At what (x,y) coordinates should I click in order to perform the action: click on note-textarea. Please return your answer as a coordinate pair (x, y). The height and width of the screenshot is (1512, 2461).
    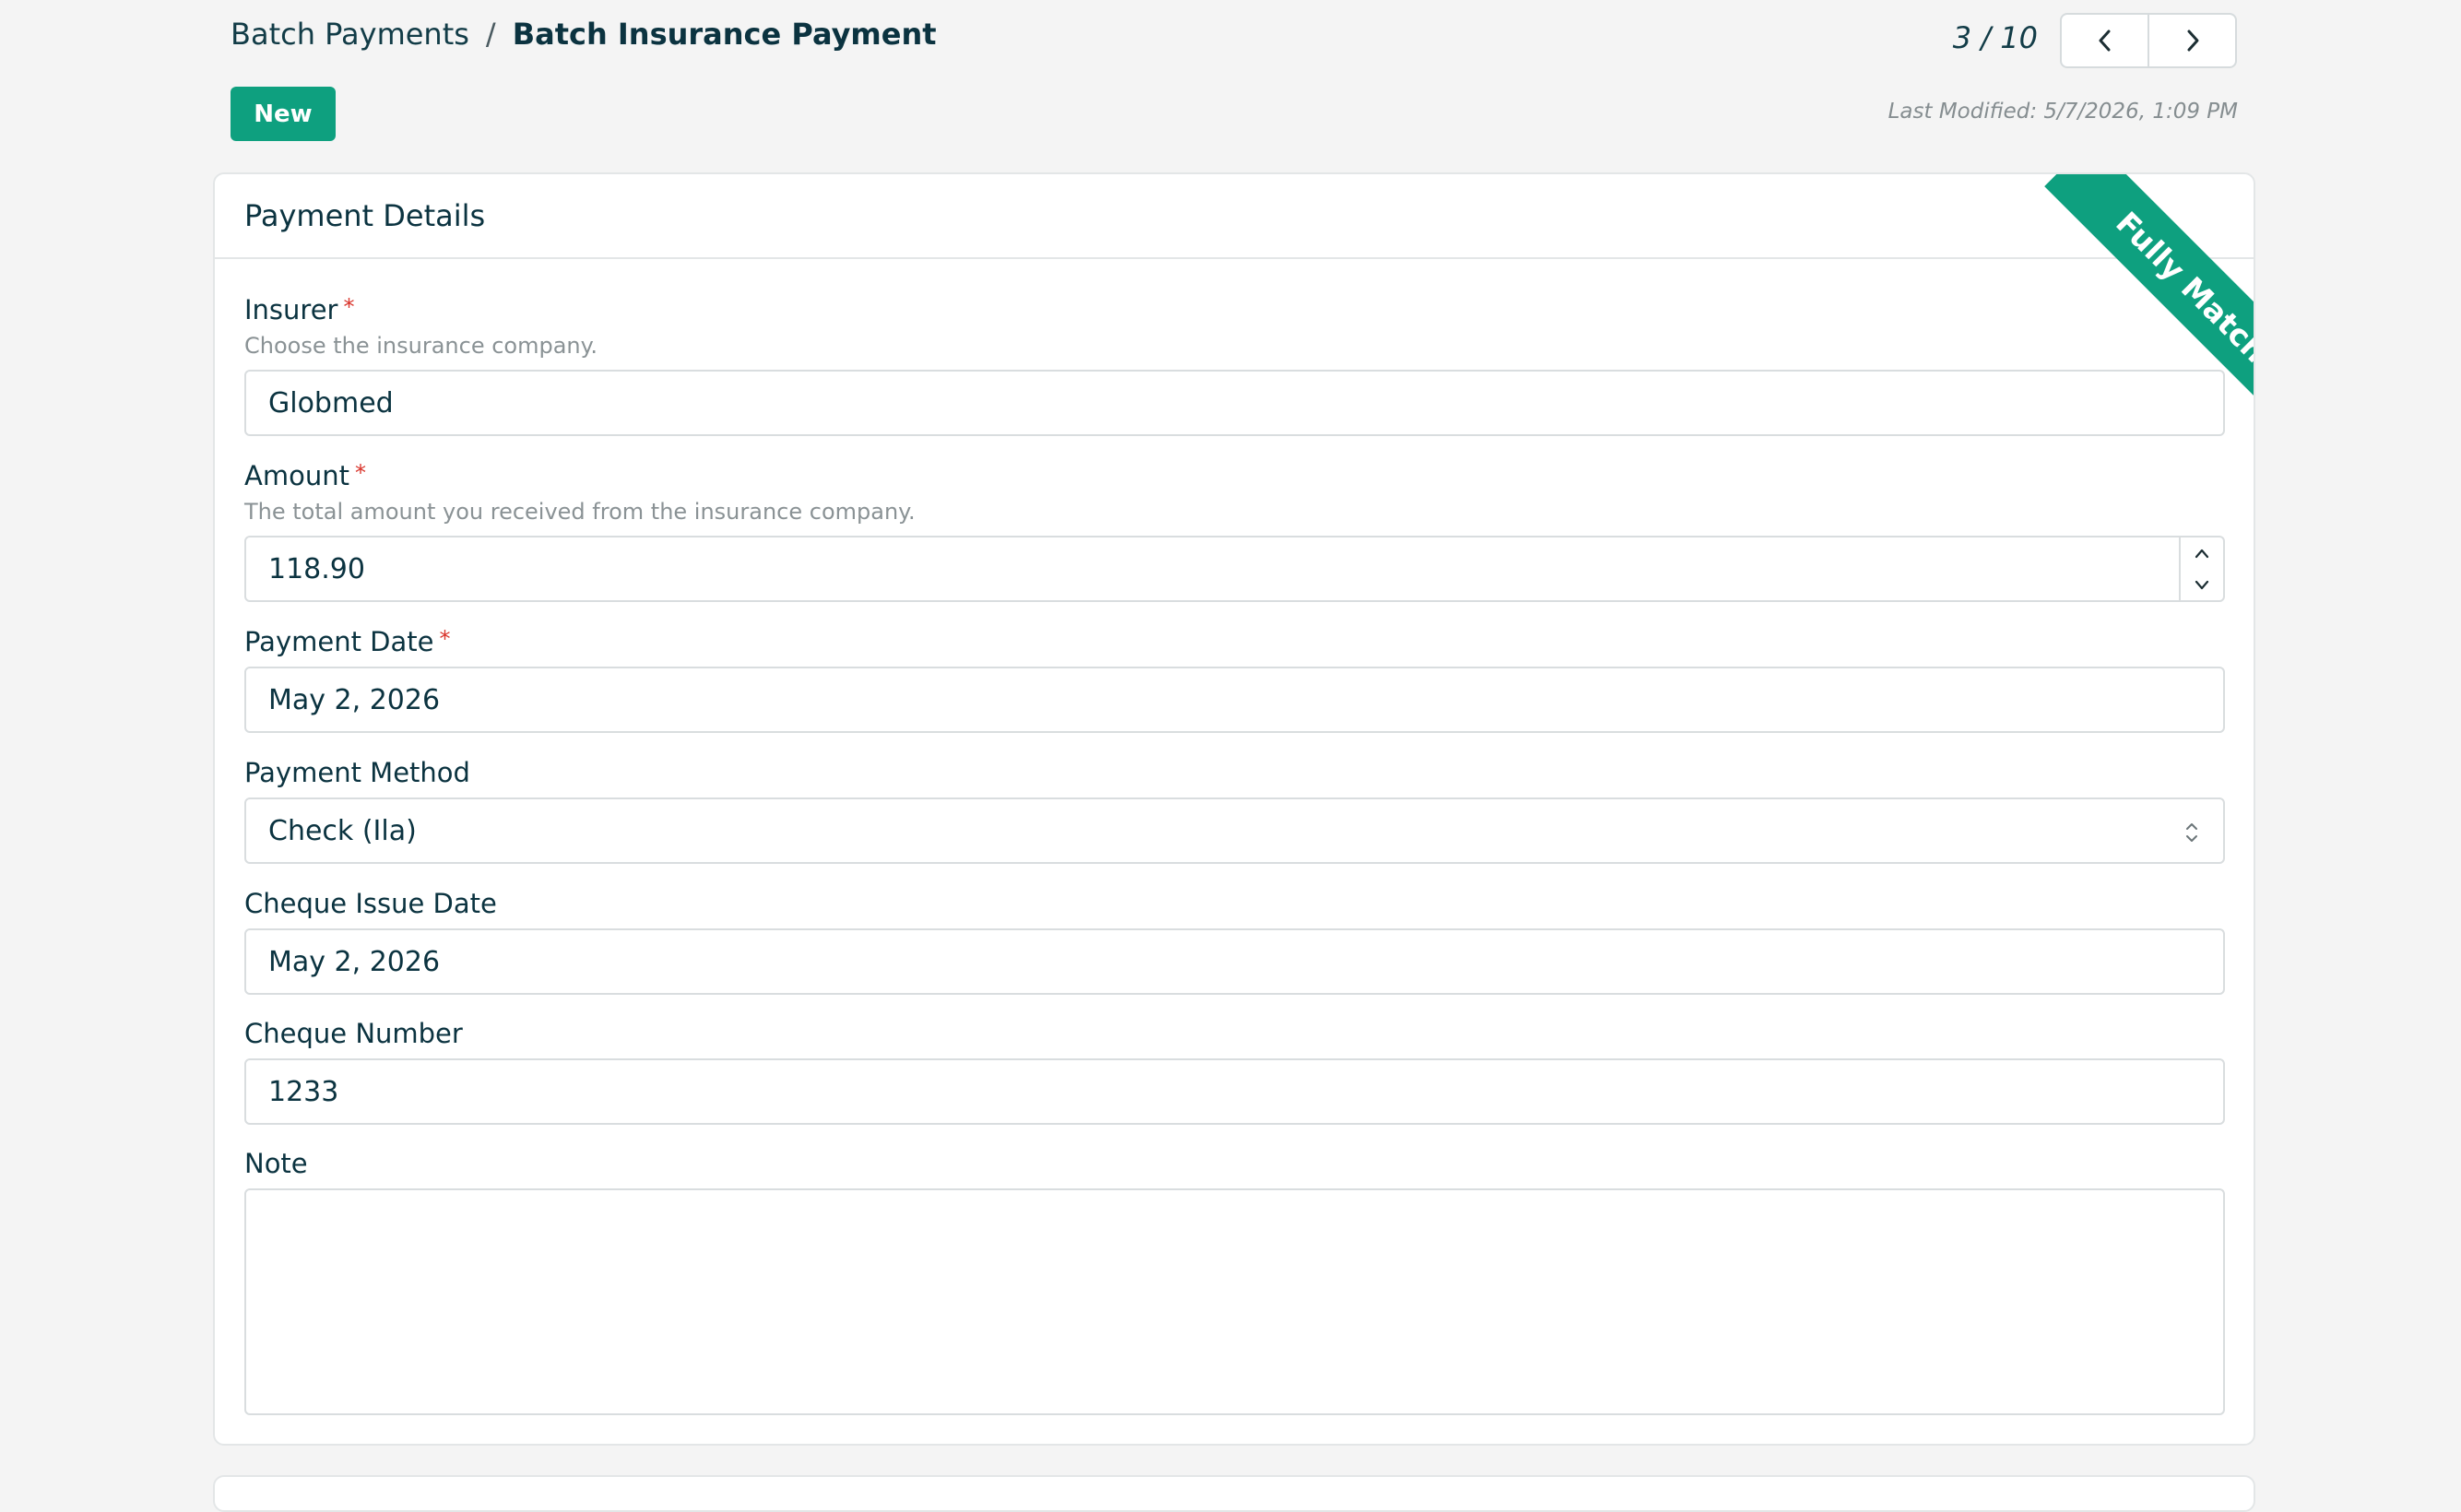
    Looking at the image, I should click on (1234, 1301).